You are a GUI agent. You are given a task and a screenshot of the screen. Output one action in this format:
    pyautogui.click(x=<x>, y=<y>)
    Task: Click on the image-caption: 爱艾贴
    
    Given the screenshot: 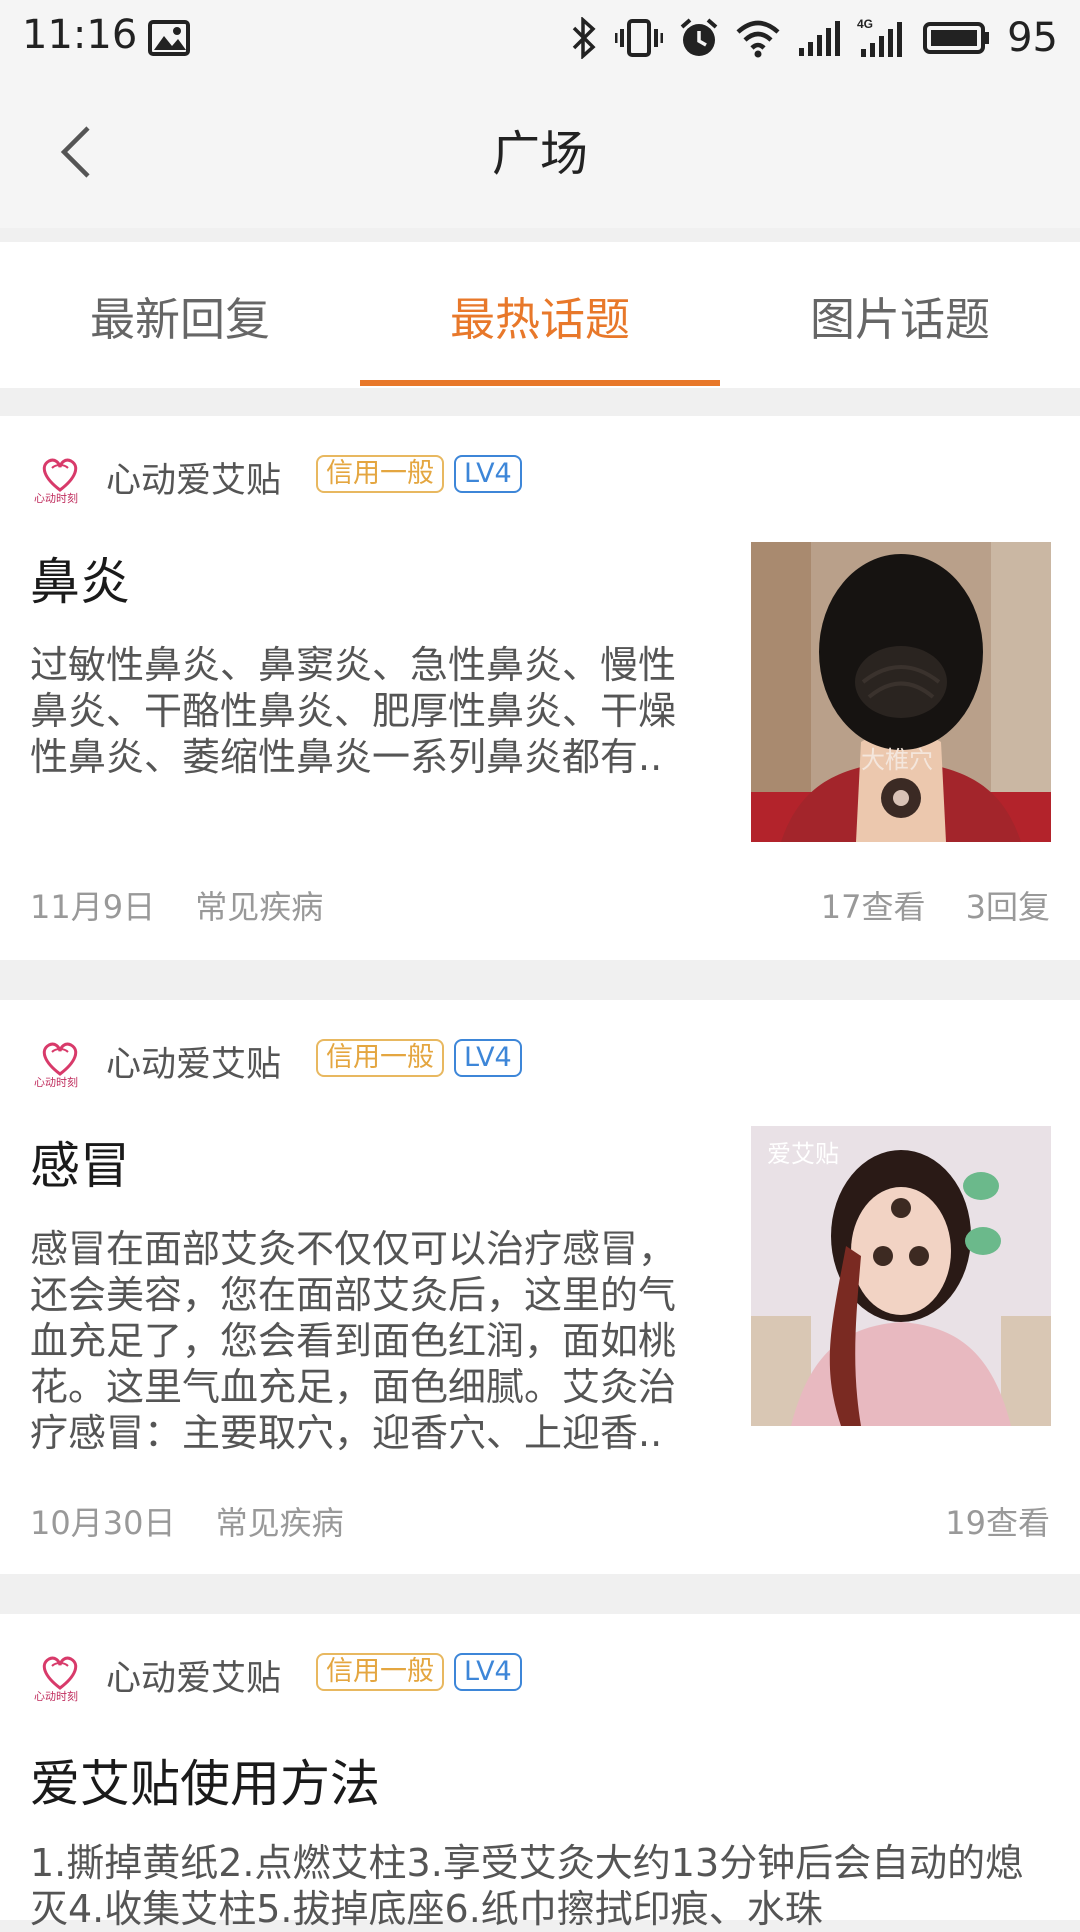 What is the action you would take?
    pyautogui.click(x=803, y=1154)
    